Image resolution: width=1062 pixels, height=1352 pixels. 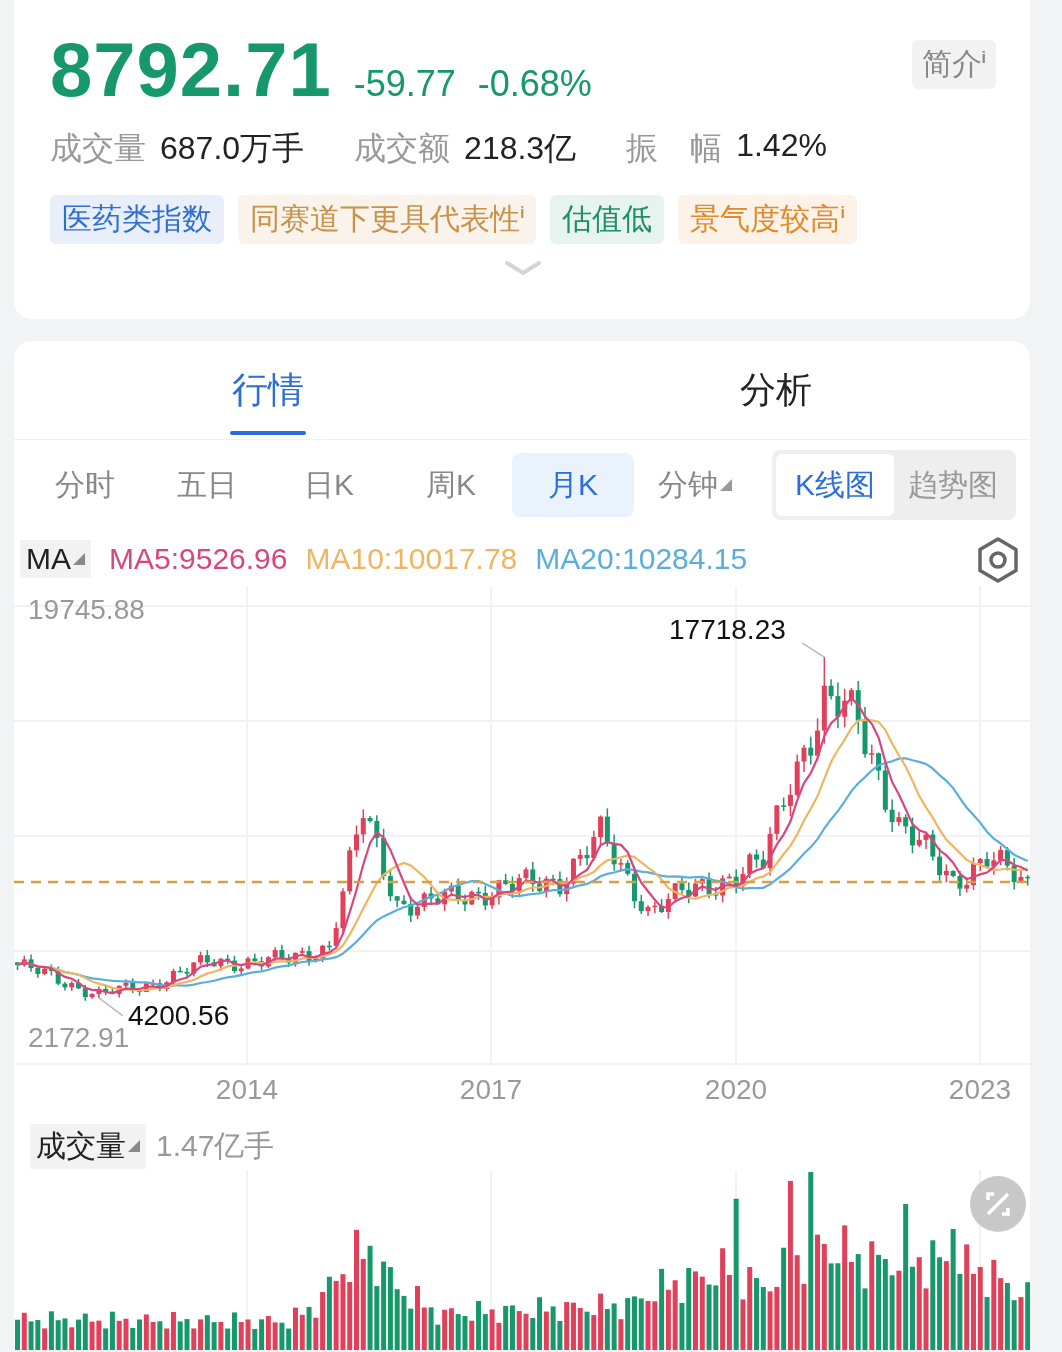 What do you see at coordinates (387, 219) in the screenshot?
I see `tag-label: 同赛道下更具代表性$^{i}$` at bounding box center [387, 219].